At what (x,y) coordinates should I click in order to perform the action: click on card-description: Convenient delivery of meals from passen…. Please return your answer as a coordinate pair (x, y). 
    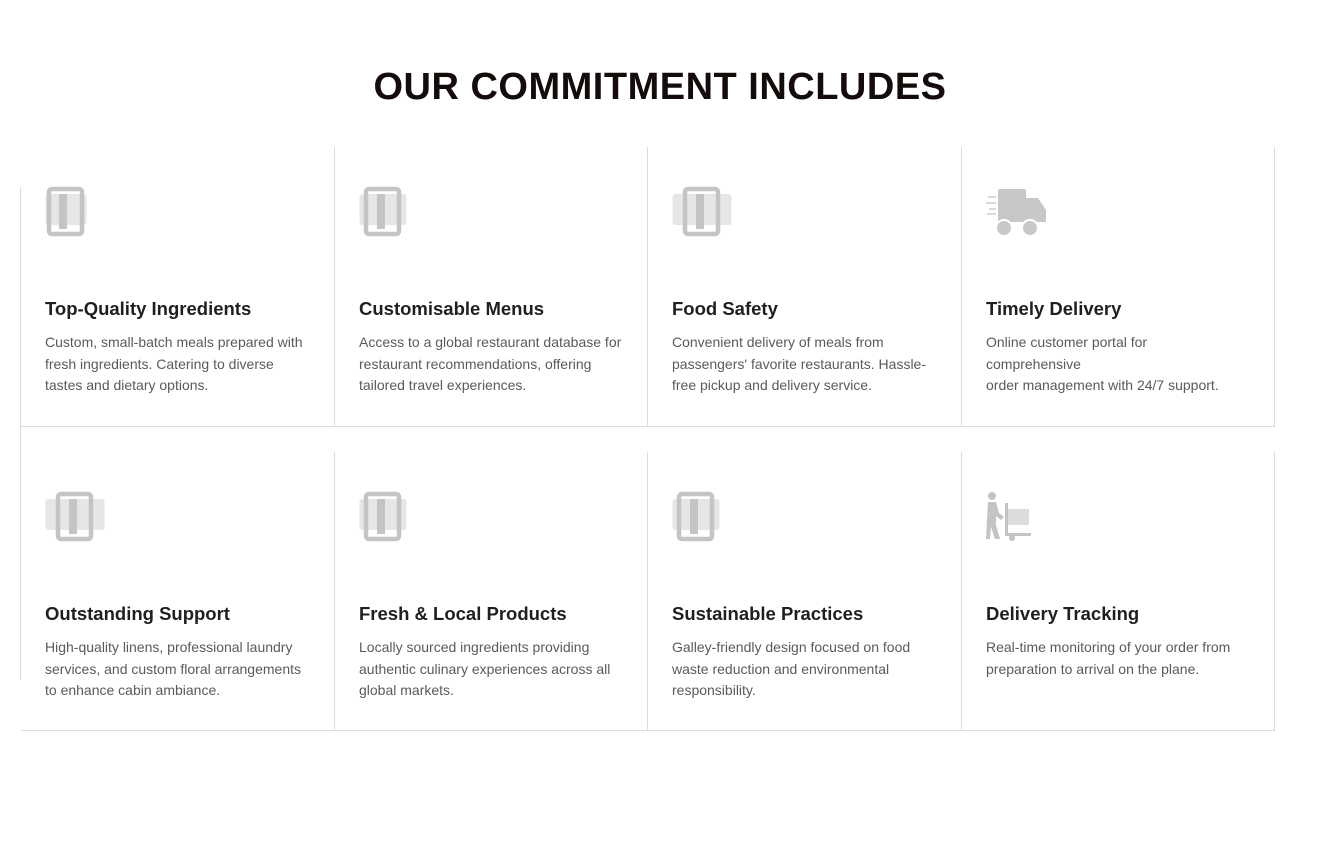
    Looking at the image, I should click on (799, 363).